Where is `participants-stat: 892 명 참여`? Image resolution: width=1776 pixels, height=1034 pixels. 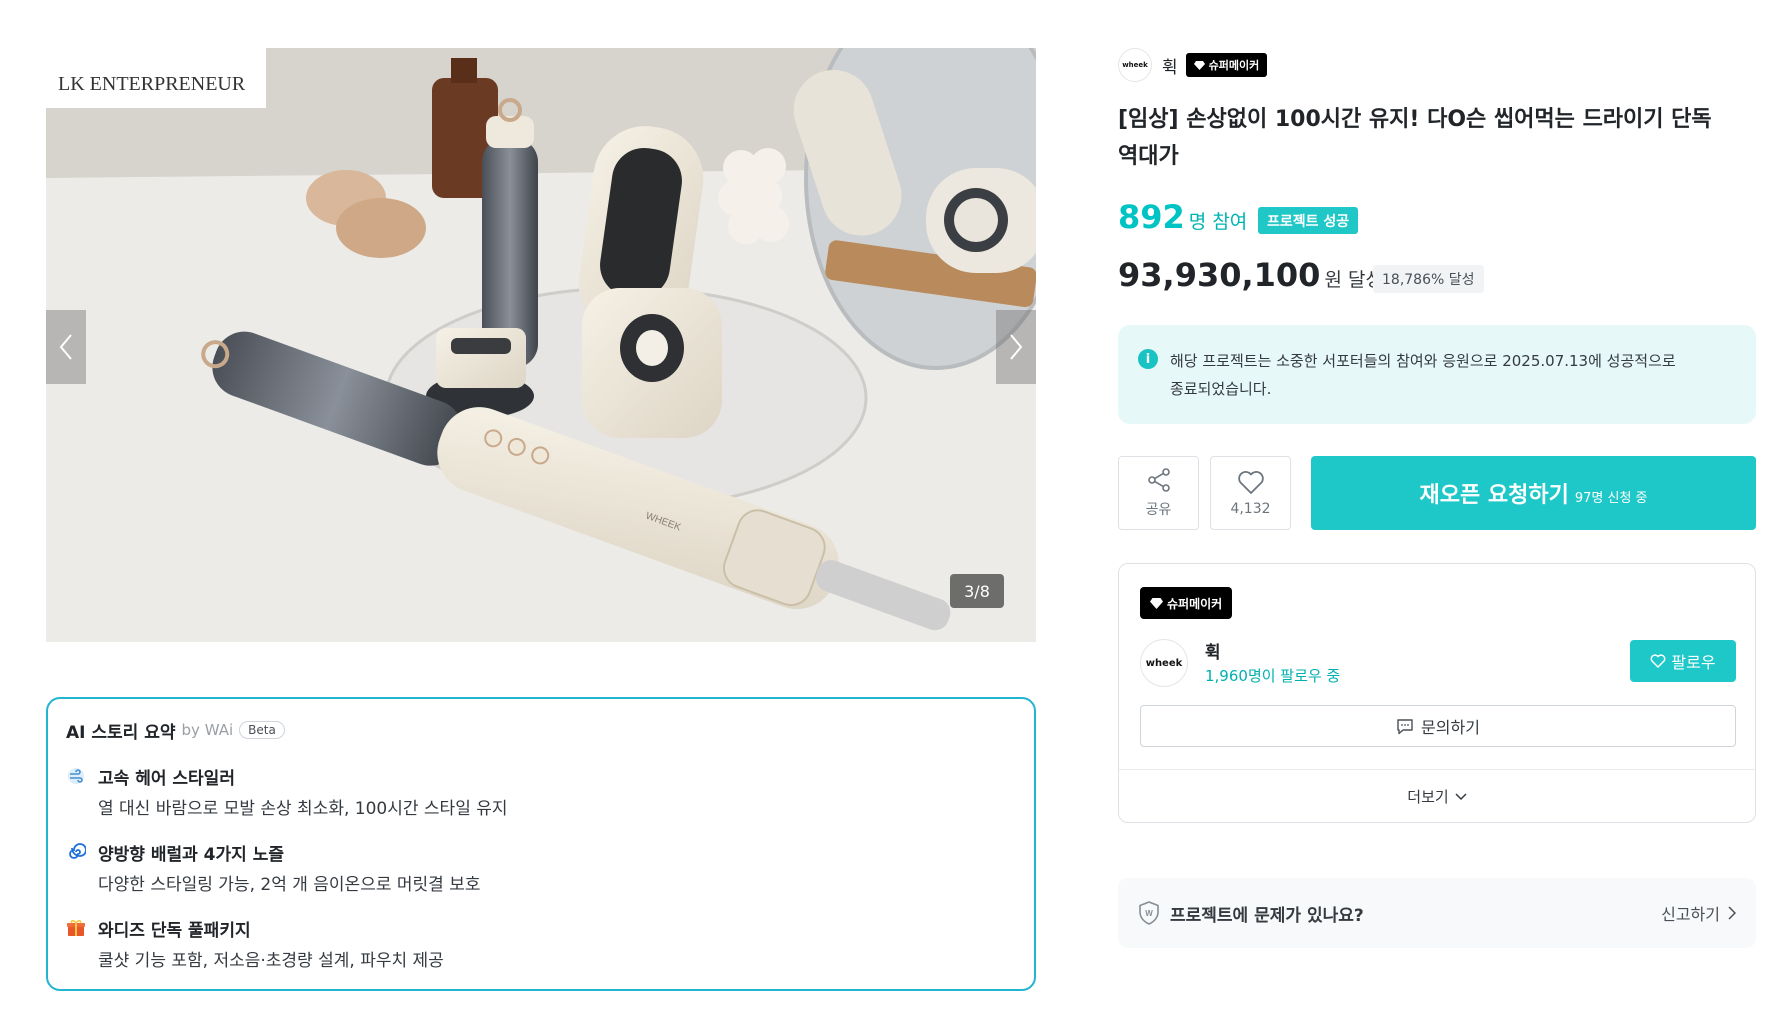 participants-stat: 892 명 참여 is located at coordinates (1182, 217).